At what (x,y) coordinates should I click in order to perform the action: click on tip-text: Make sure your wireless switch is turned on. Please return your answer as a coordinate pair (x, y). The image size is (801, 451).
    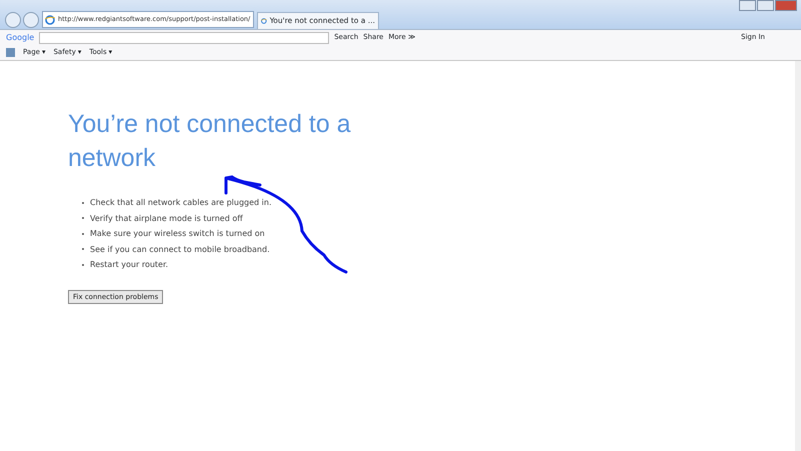
    Looking at the image, I should click on (177, 234).